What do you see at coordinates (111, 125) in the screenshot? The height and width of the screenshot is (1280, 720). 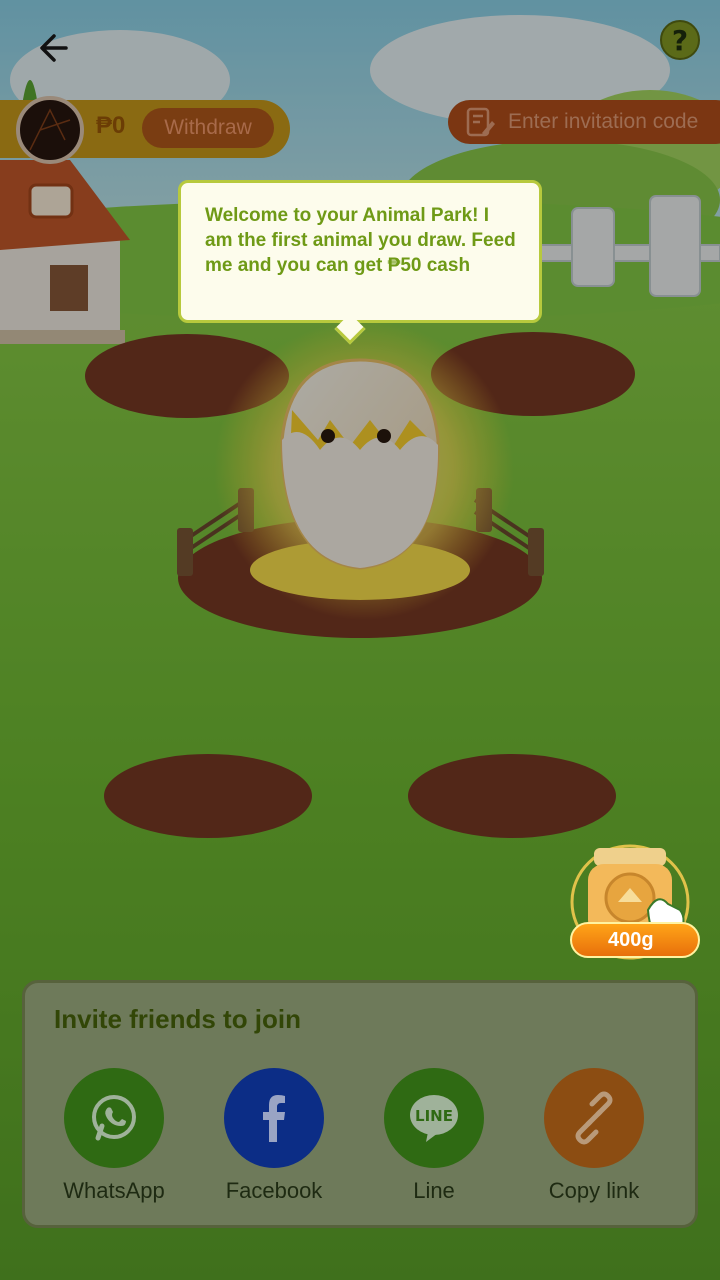 I see `balance-value: ₱0` at bounding box center [111, 125].